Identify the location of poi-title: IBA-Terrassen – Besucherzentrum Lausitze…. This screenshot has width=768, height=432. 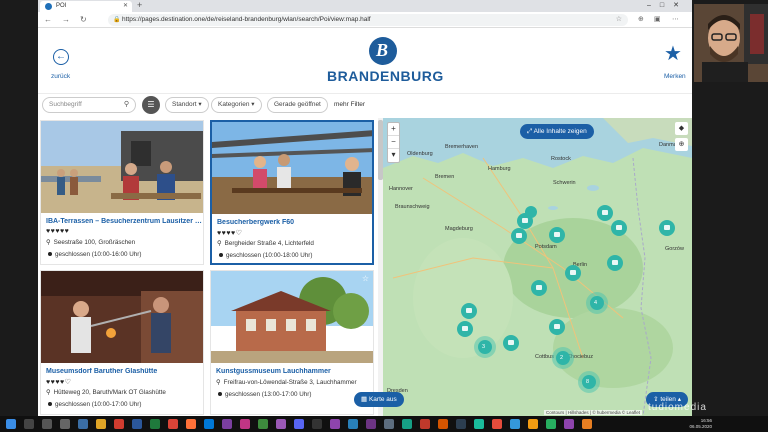
(124, 221).